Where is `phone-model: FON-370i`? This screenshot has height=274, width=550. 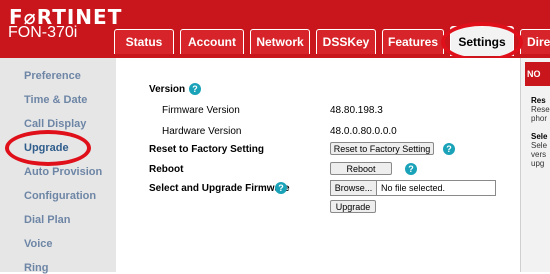 phone-model: FON-370i is located at coordinates (43, 32).